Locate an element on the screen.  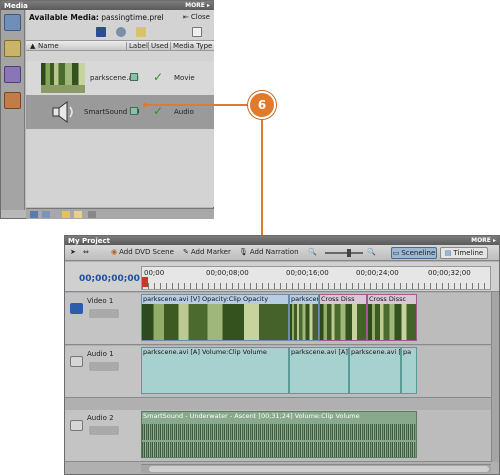
clip-label: pa is located at coordinates (407, 352).